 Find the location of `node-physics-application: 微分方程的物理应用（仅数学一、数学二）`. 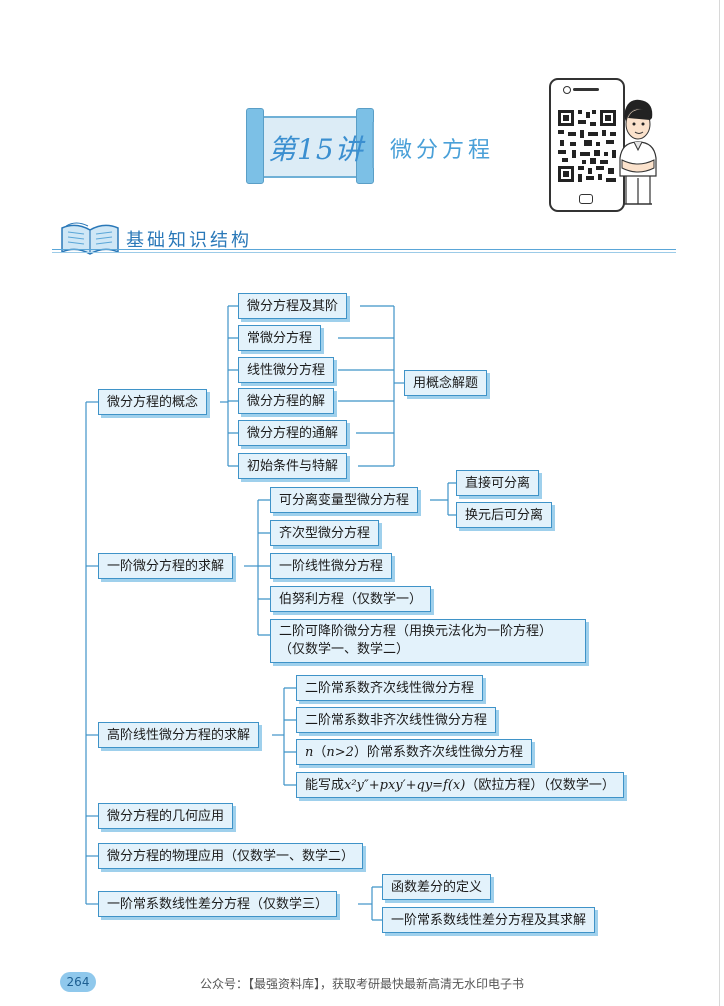

node-physics-application: 微分方程的物理应用（仅数学一、数学二） is located at coordinates (231, 856).